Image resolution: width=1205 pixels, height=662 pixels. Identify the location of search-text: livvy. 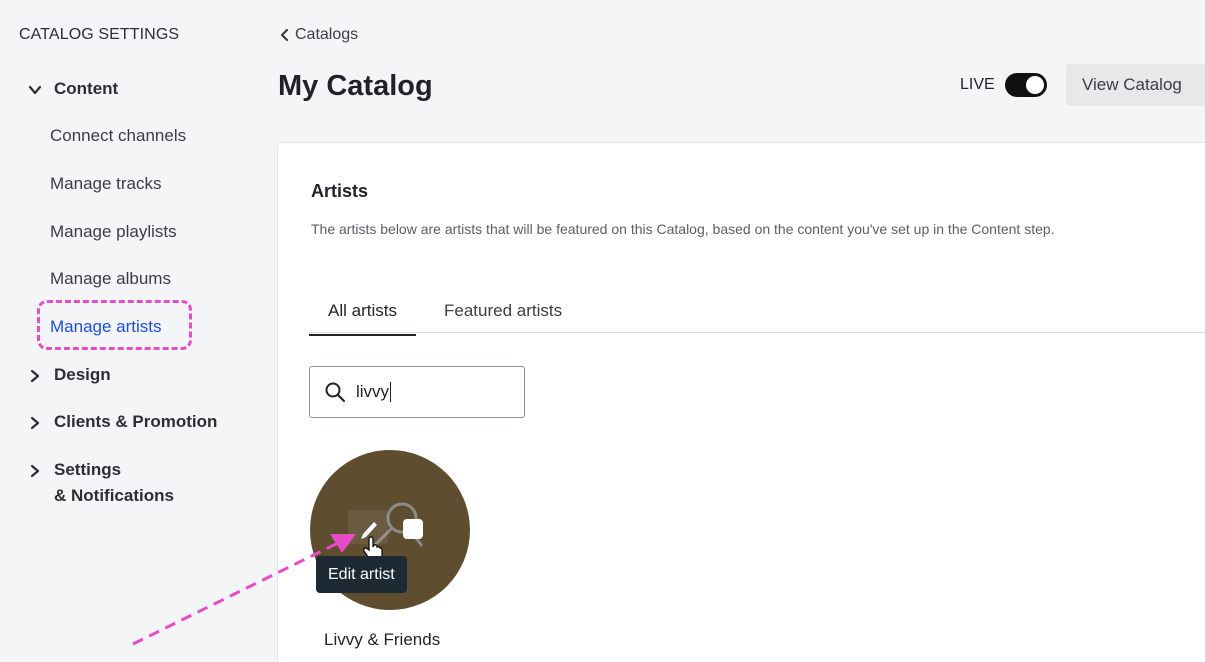
(373, 391).